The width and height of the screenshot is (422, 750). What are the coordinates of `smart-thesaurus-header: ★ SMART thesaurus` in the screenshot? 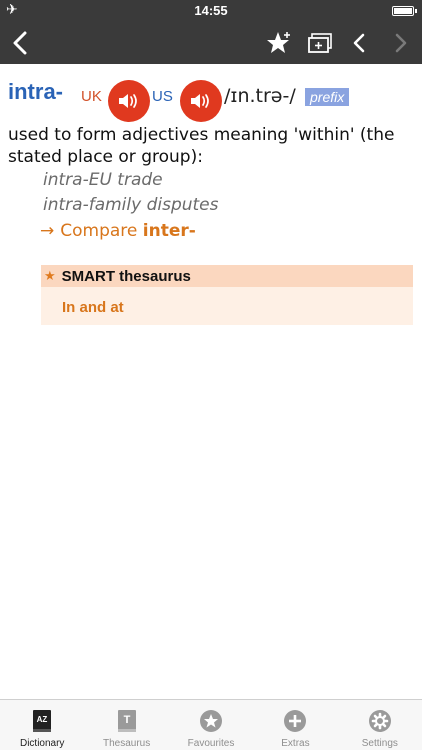 It's located at (227, 276).